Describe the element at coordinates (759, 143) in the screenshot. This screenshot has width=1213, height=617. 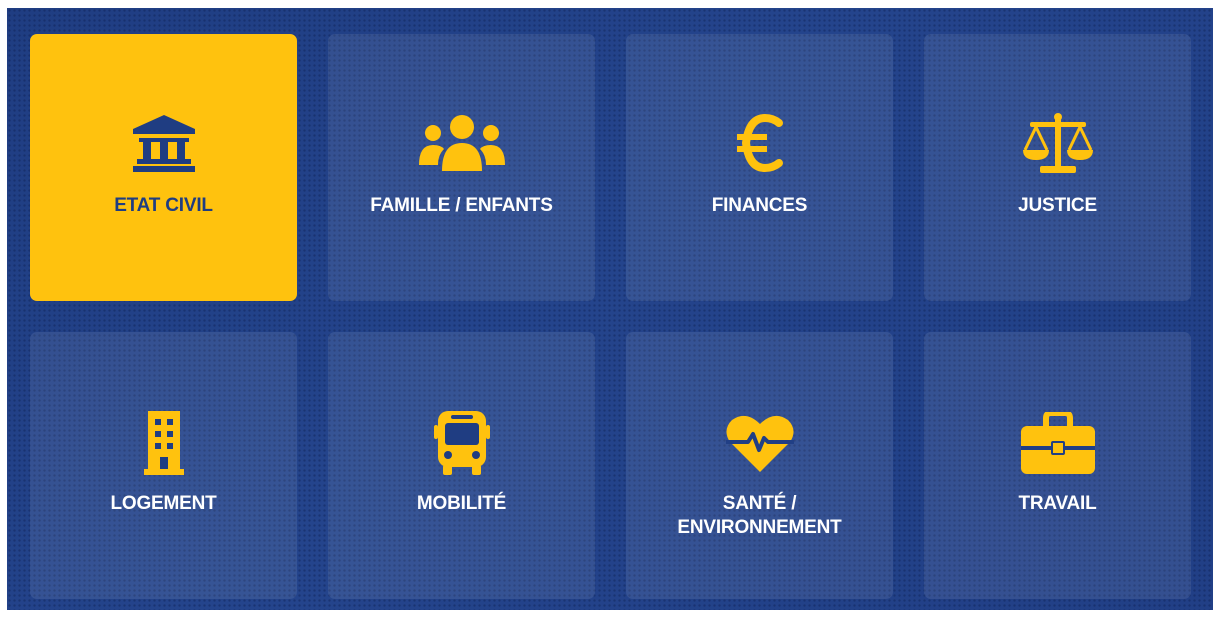
I see `euro-icon` at that location.